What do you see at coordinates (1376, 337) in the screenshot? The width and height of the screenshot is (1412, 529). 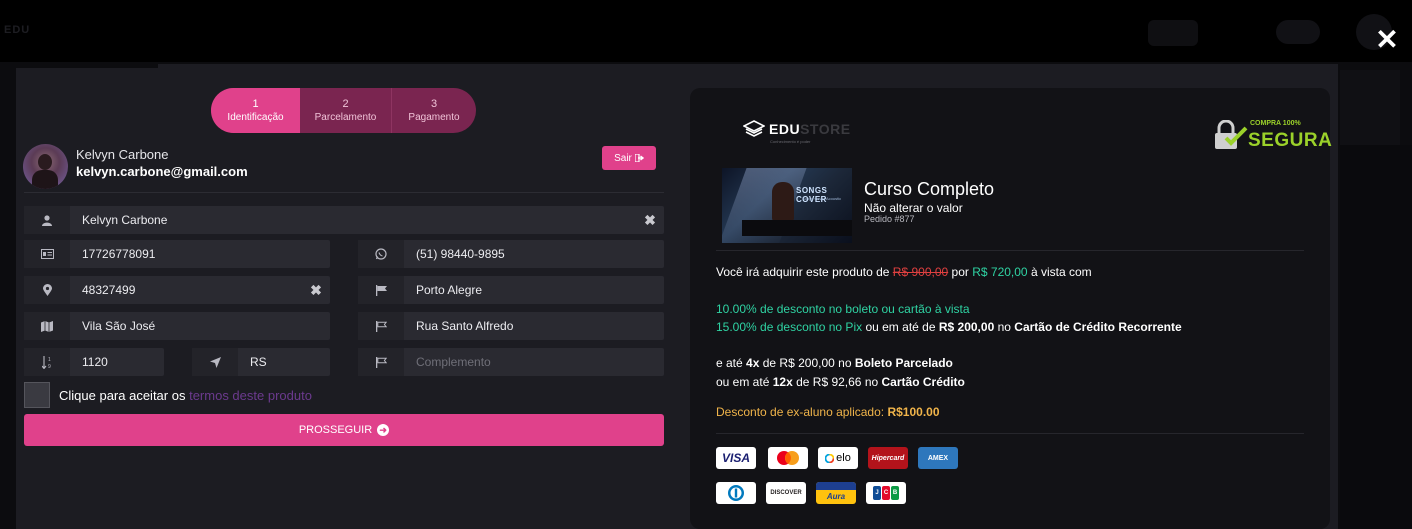 I see `background-strip` at bounding box center [1376, 337].